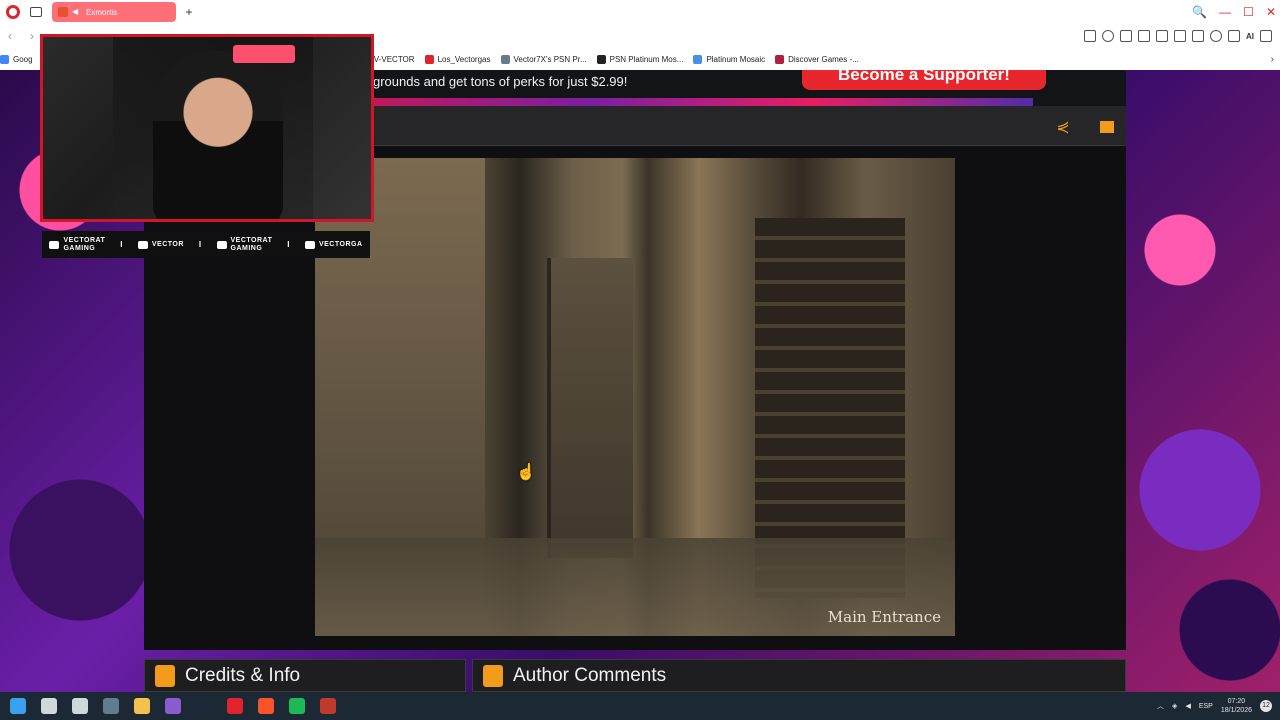 The width and height of the screenshot is (1280, 720). Describe the element at coordinates (1266, 706) in the screenshot. I see `notification-badge: 12` at that location.